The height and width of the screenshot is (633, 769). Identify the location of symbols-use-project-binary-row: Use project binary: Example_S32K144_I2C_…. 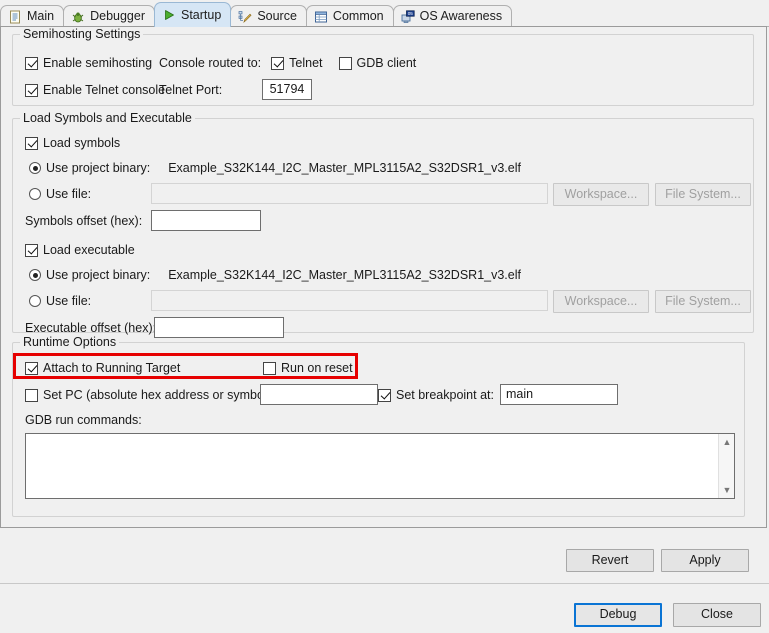
(275, 168).